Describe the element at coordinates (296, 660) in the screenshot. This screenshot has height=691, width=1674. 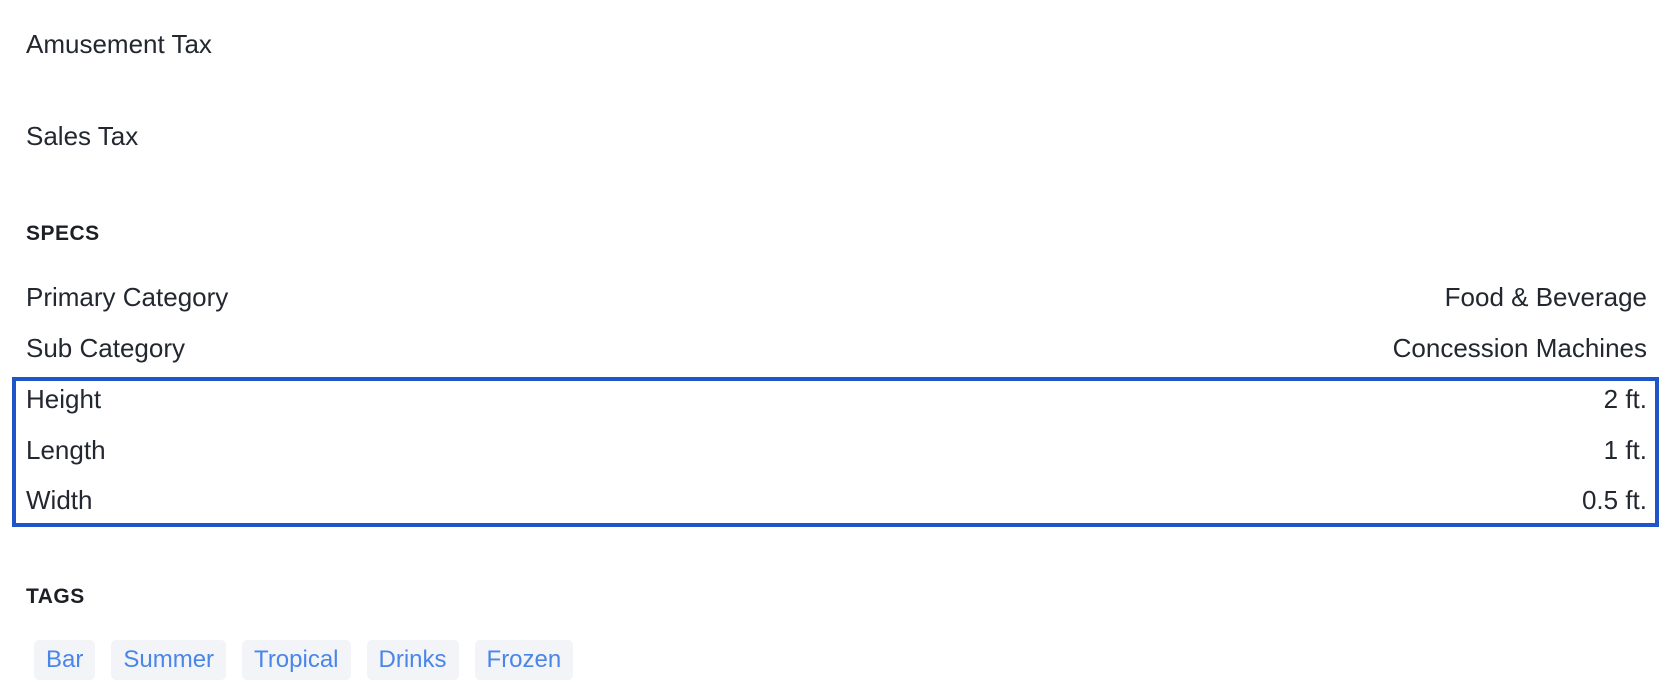
I see `tag-chip: Tropical` at that location.